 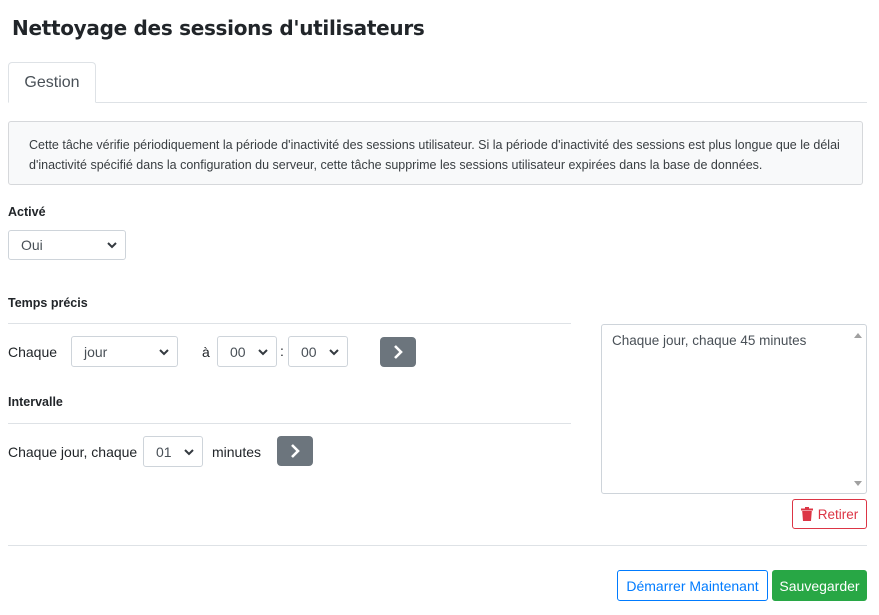 What do you see at coordinates (318, 351) in the screenshot?
I see `minute-select: 00` at bounding box center [318, 351].